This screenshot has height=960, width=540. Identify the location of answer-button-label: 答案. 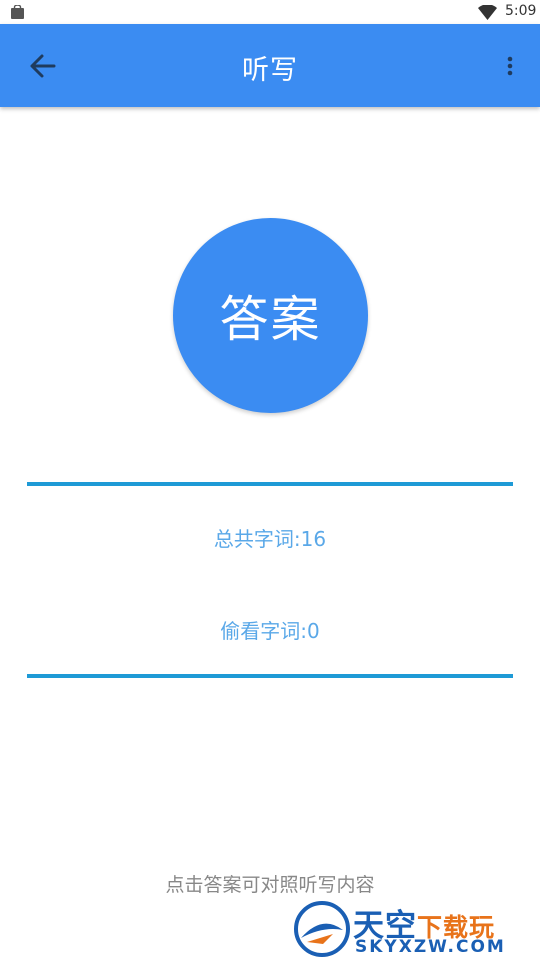
(270, 319).